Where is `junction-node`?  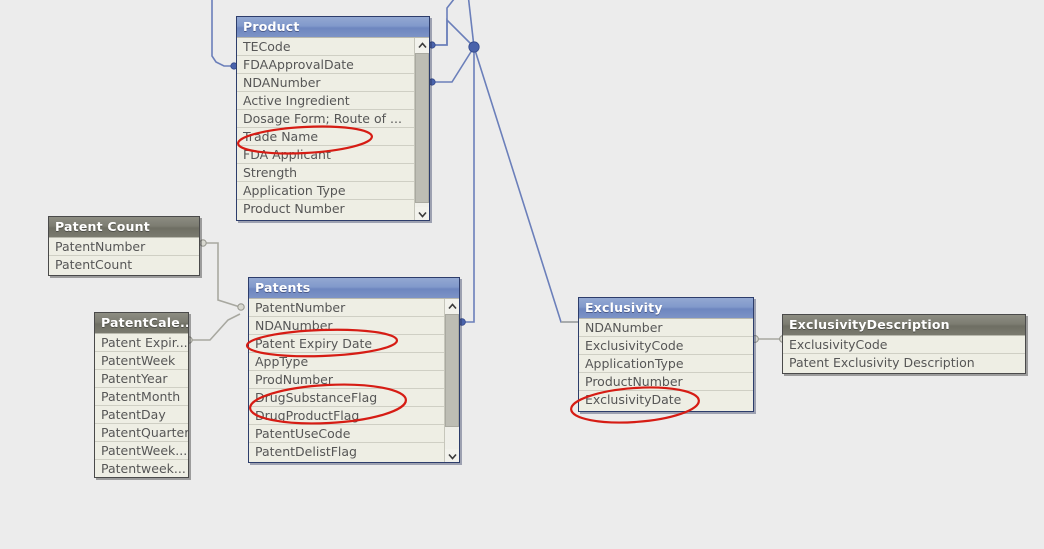
junction-node is located at coordinates (474, 47).